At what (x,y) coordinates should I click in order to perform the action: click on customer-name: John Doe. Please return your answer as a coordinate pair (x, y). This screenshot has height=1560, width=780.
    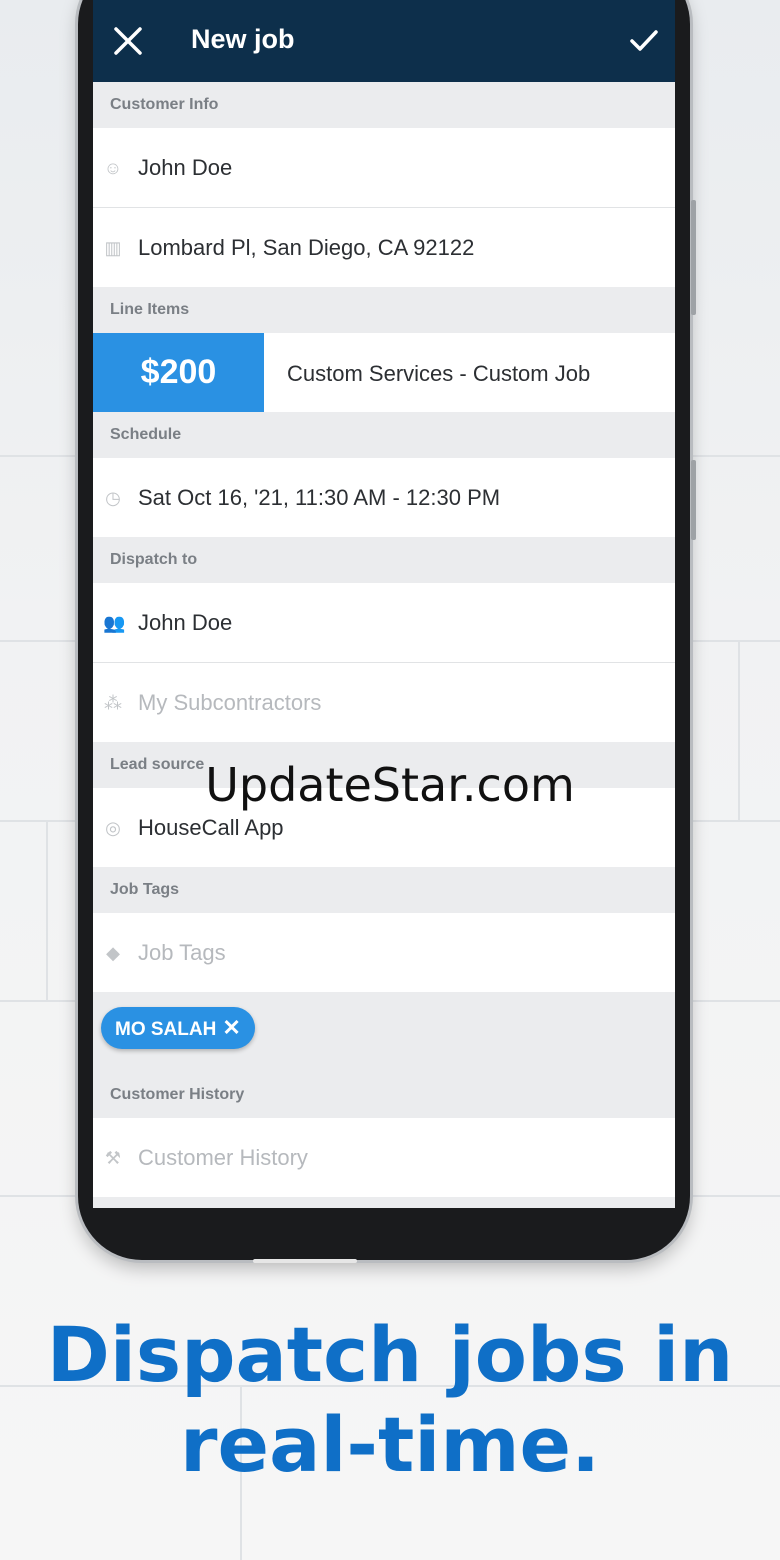
    Looking at the image, I should click on (185, 167).